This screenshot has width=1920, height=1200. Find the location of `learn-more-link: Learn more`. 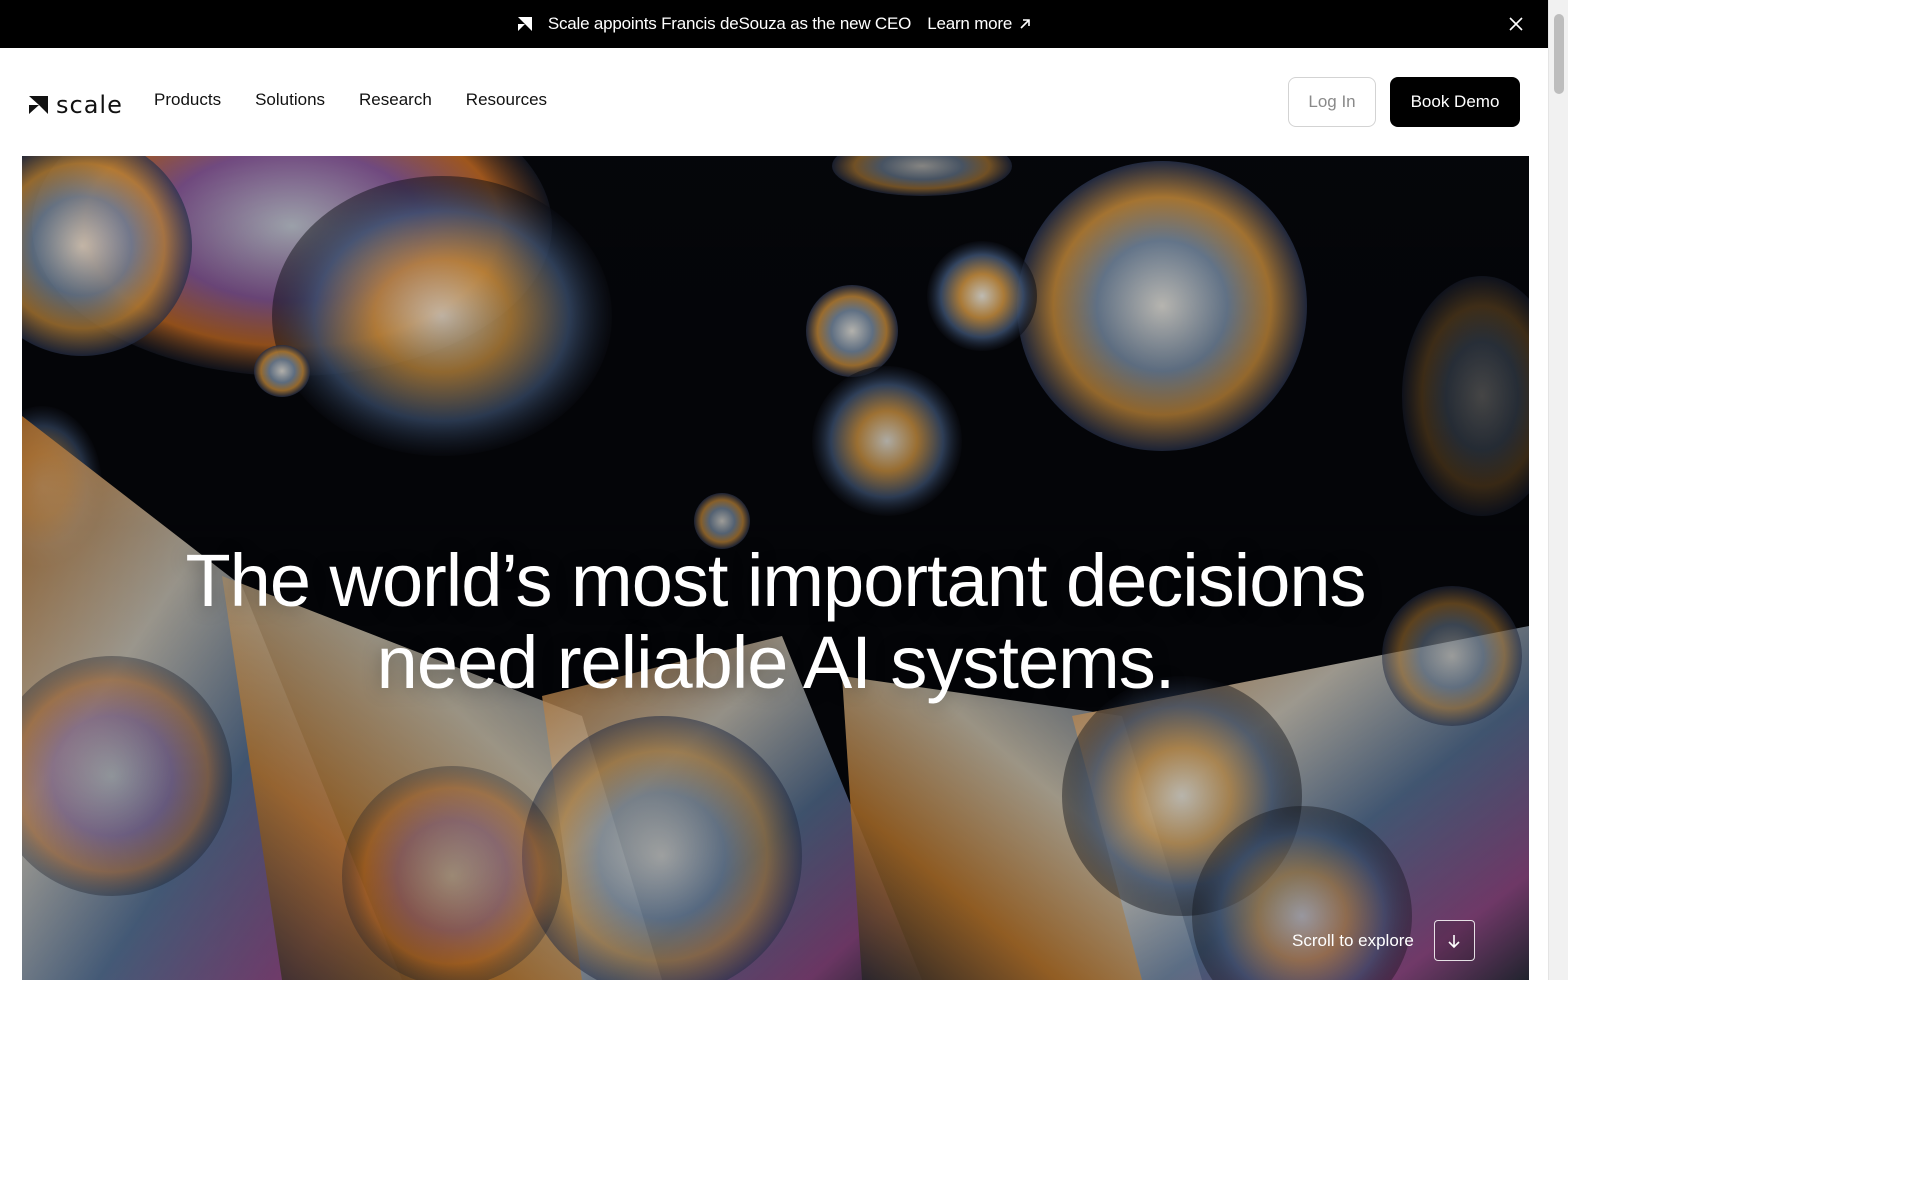

learn-more-link: Learn more is located at coordinates (979, 24).